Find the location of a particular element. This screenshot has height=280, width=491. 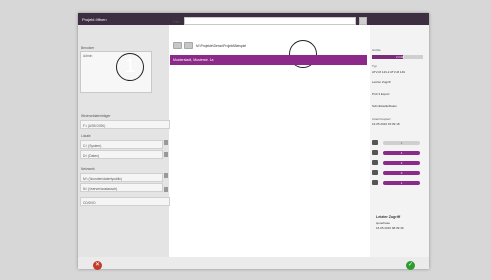

local-drive-label: C:\ (System) is located at coordinates (92, 145).